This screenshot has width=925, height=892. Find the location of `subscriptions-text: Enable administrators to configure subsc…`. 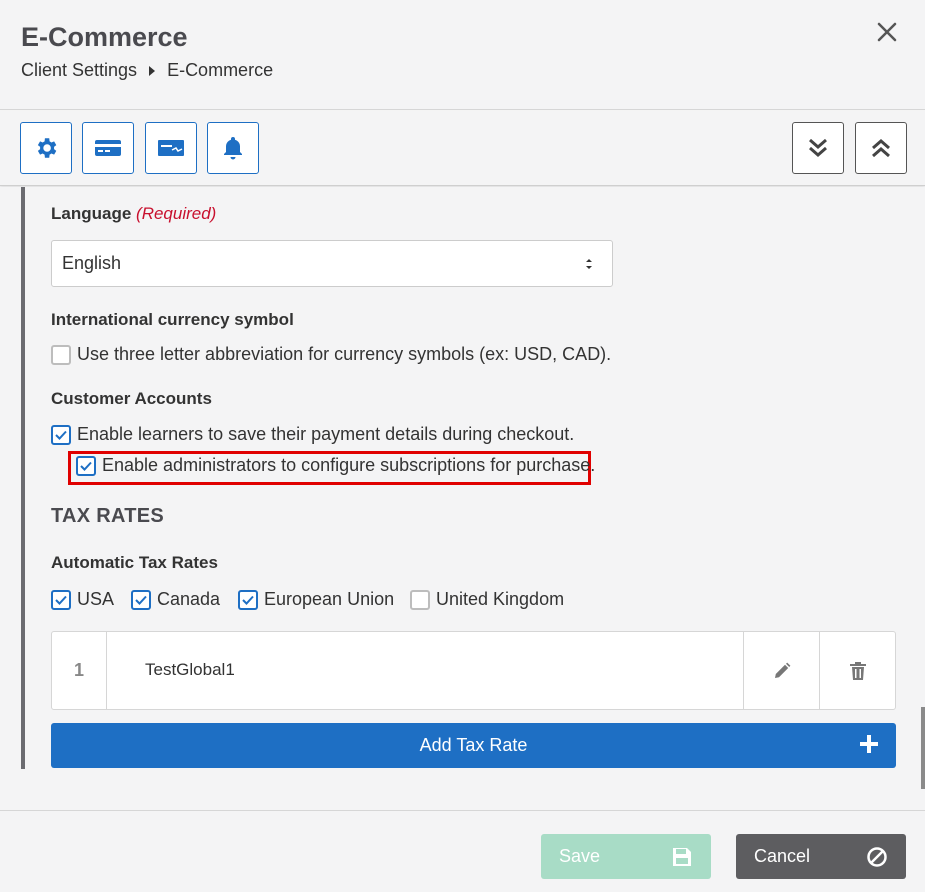

subscriptions-text: Enable administrators to configure subsc… is located at coordinates (349, 465).